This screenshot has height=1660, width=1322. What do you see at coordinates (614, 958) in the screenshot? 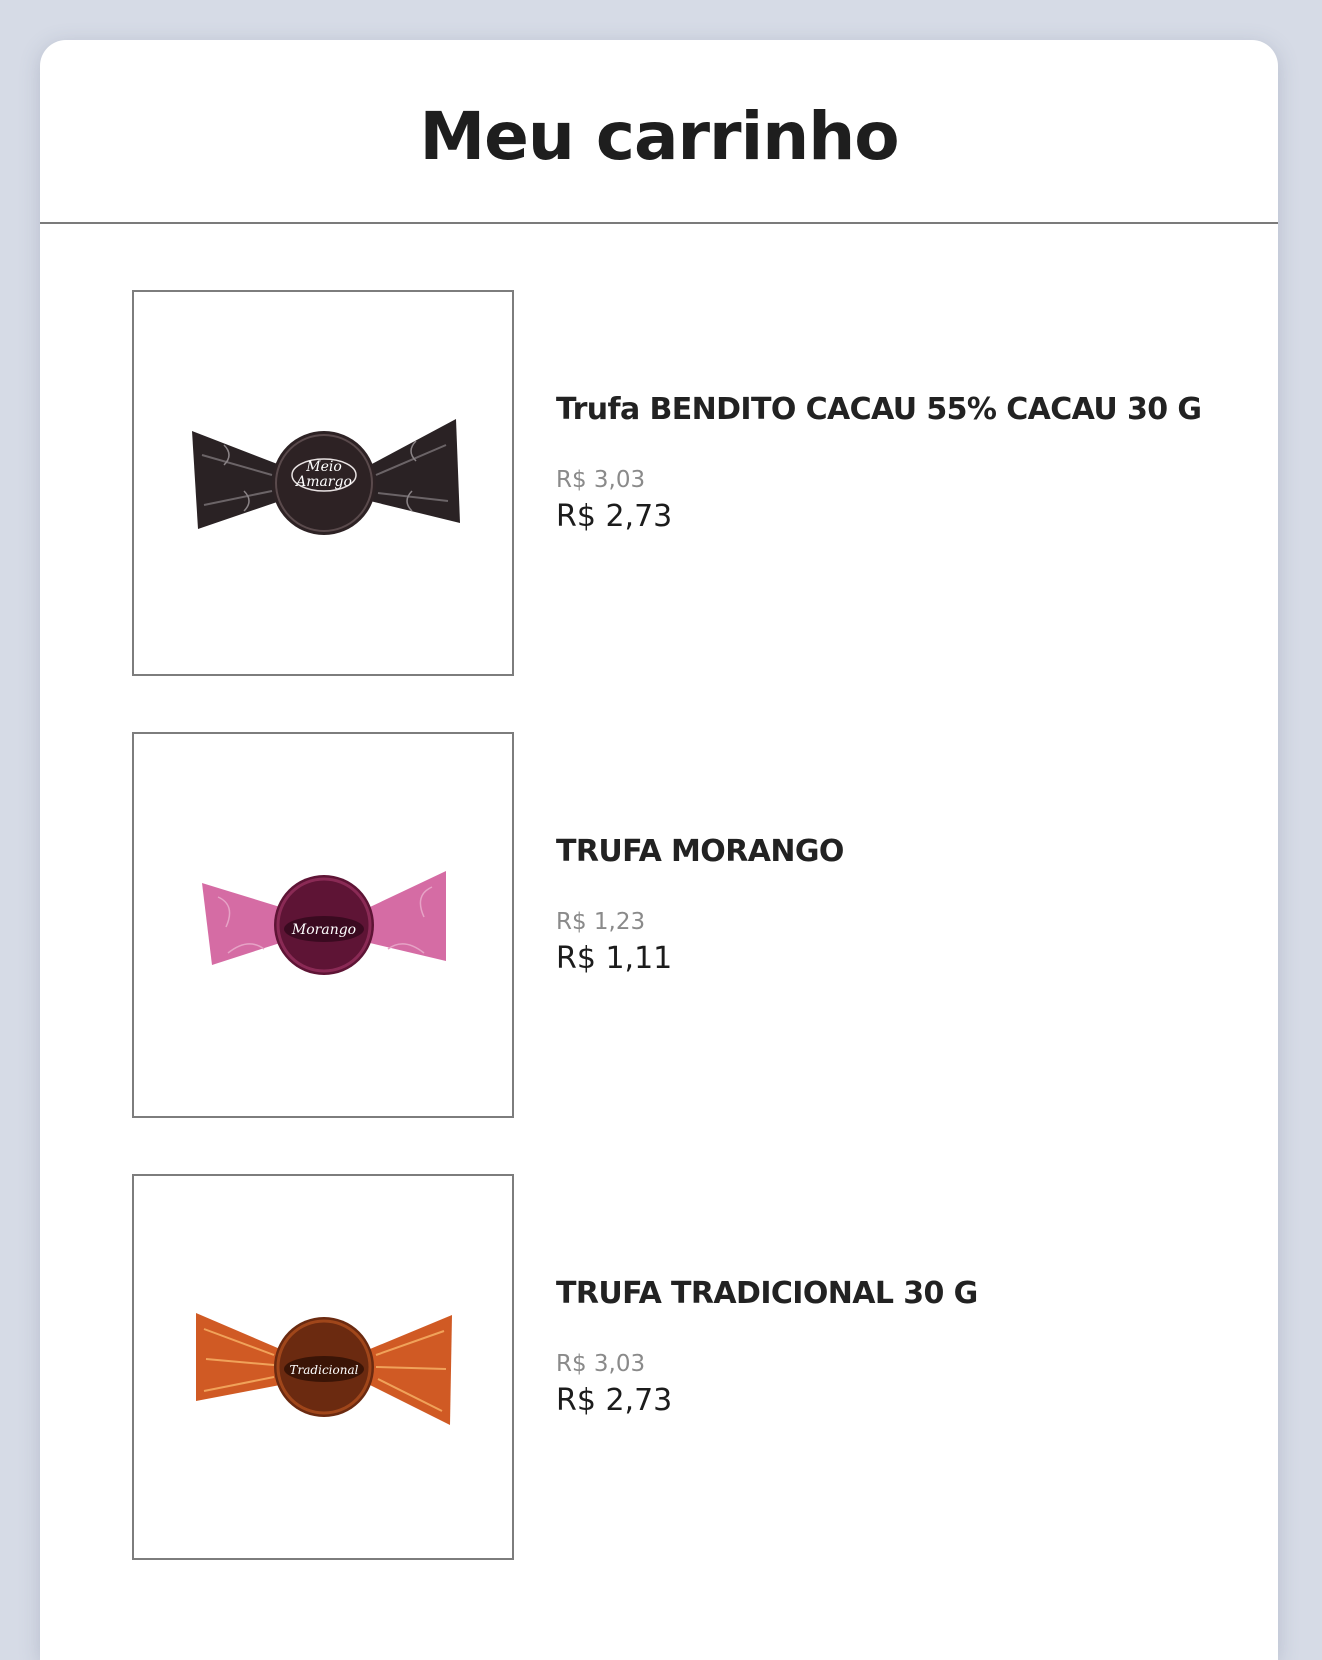
I see `current-price: R$ 1,11` at bounding box center [614, 958].